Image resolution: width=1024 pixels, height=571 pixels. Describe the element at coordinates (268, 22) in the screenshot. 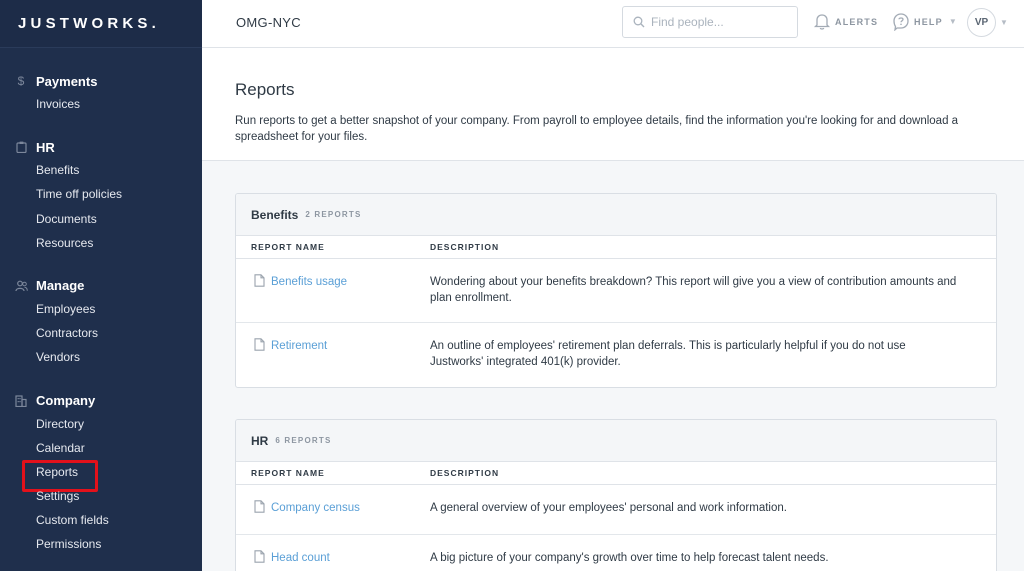

I see `company-name: OMG-NYC` at that location.